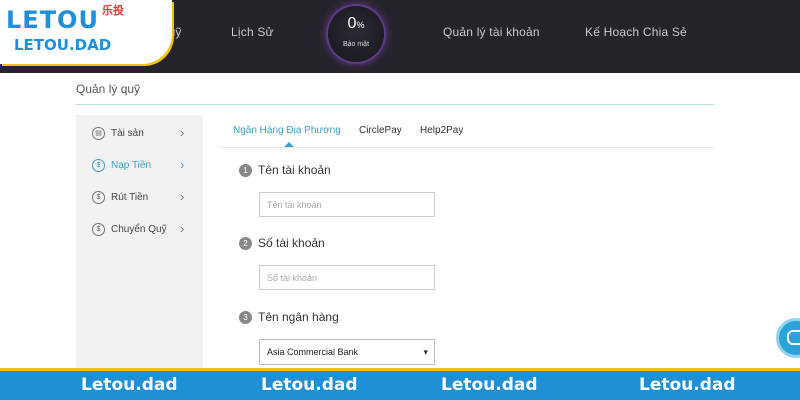 The width and height of the screenshot is (800, 400). What do you see at coordinates (793, 337) in the screenshot?
I see `chat-bubble-icon` at bounding box center [793, 337].